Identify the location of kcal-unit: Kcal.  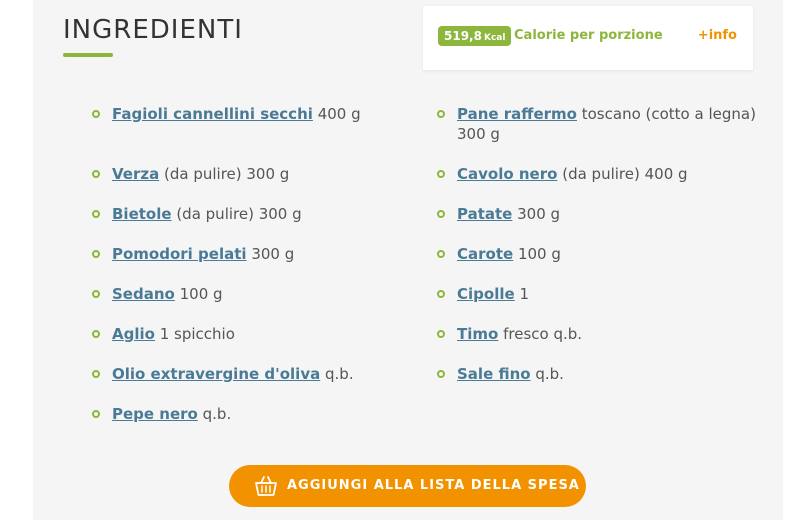
(494, 38).